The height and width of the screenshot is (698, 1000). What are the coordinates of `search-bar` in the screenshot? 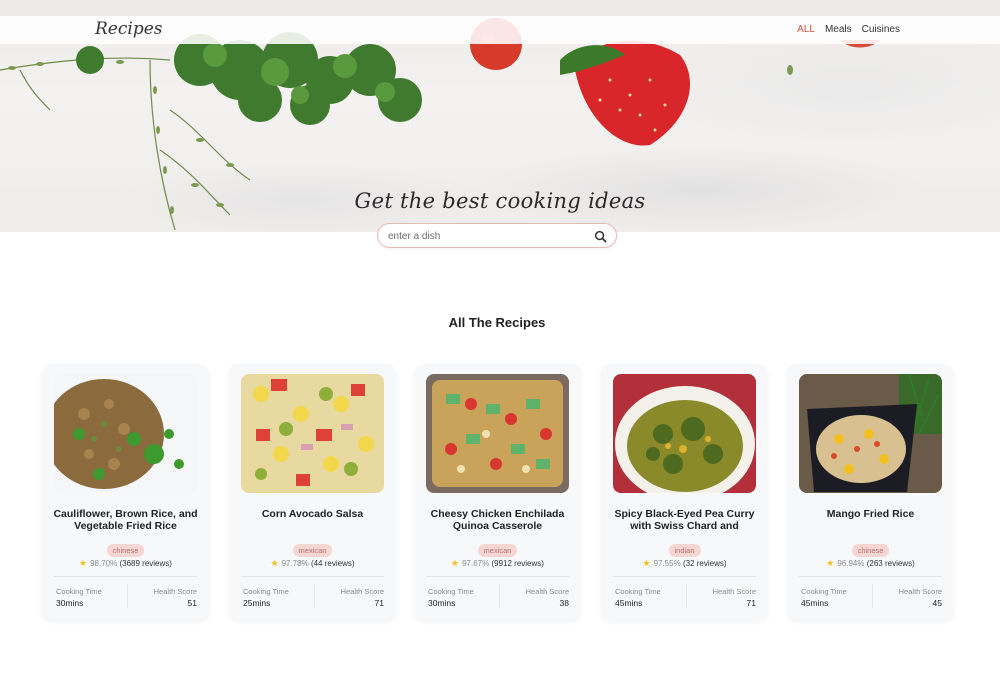 It's located at (497, 235).